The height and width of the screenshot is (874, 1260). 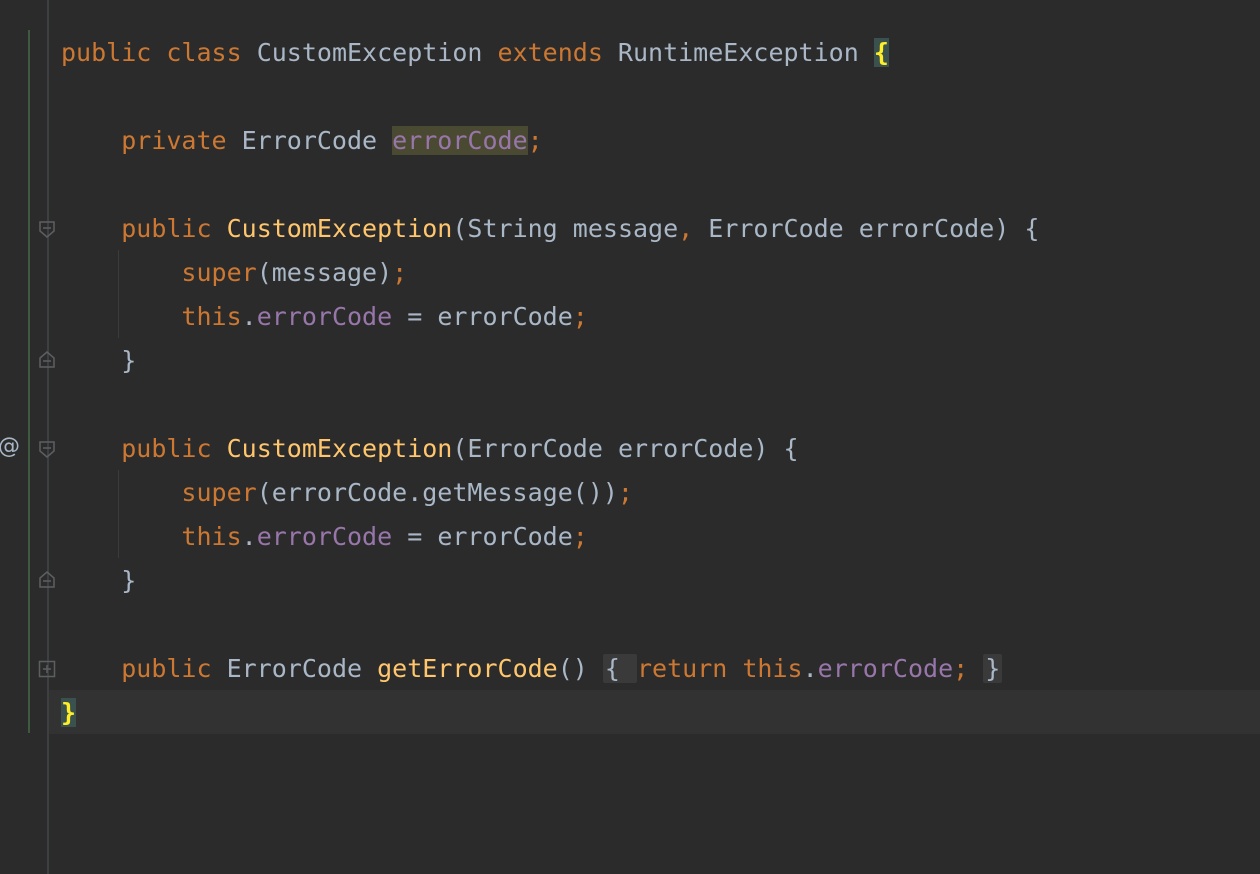 What do you see at coordinates (29, 381) in the screenshot?
I see `vcs-change-marker` at bounding box center [29, 381].